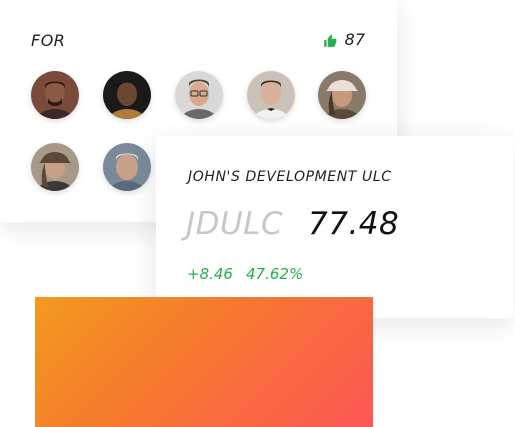 This screenshot has height=427, width=515. I want to click on for-count-value: 87, so click(354, 39).